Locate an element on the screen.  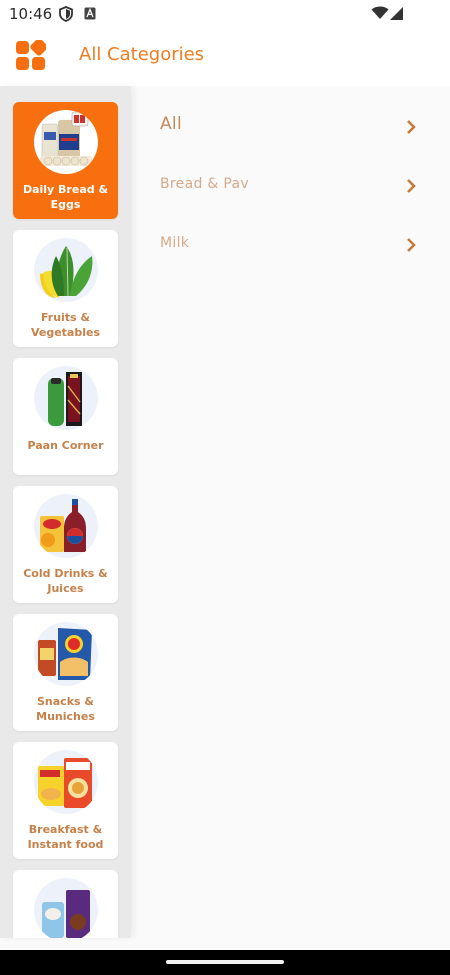
category-card-cold-drinks-juices: Cold Drinks & Juices is located at coordinates (65, 544).